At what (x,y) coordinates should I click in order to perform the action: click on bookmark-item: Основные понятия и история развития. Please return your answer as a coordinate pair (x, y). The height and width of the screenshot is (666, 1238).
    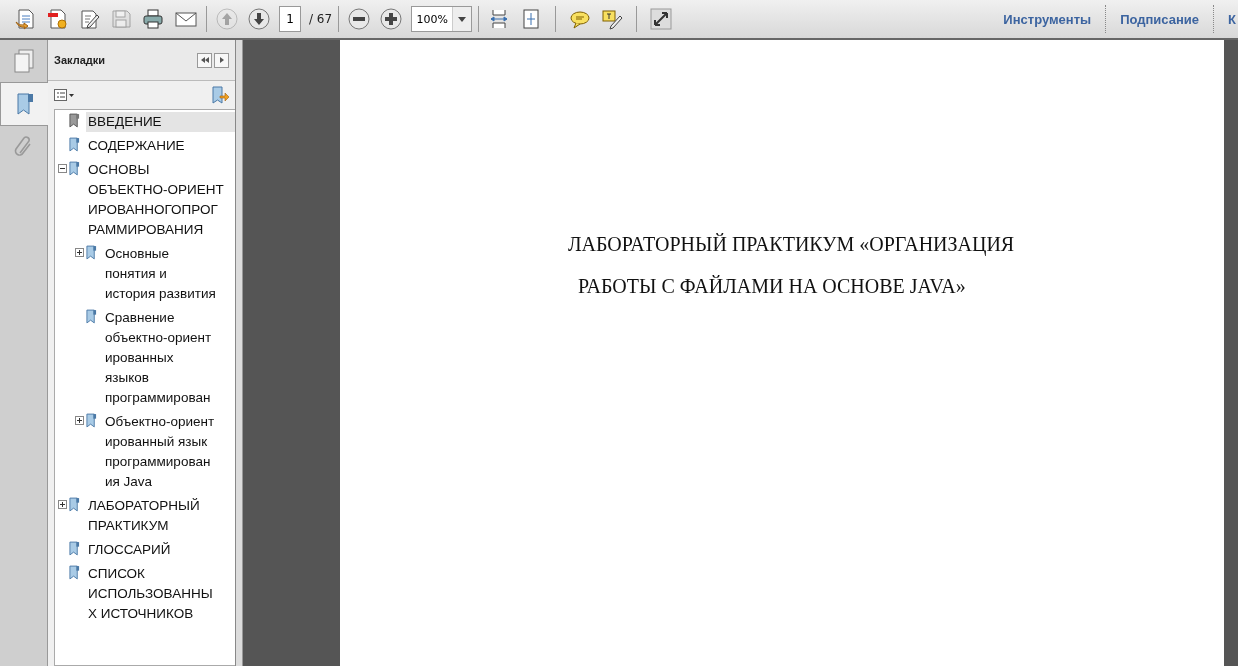
    Looking at the image, I should click on (169, 274).